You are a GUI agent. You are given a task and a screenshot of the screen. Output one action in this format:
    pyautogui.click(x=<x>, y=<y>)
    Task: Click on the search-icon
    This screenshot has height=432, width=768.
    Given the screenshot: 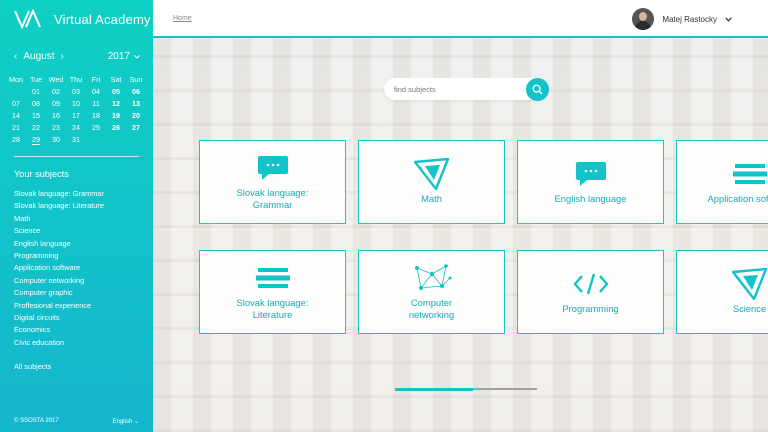 What is the action you would take?
    pyautogui.click(x=537, y=89)
    